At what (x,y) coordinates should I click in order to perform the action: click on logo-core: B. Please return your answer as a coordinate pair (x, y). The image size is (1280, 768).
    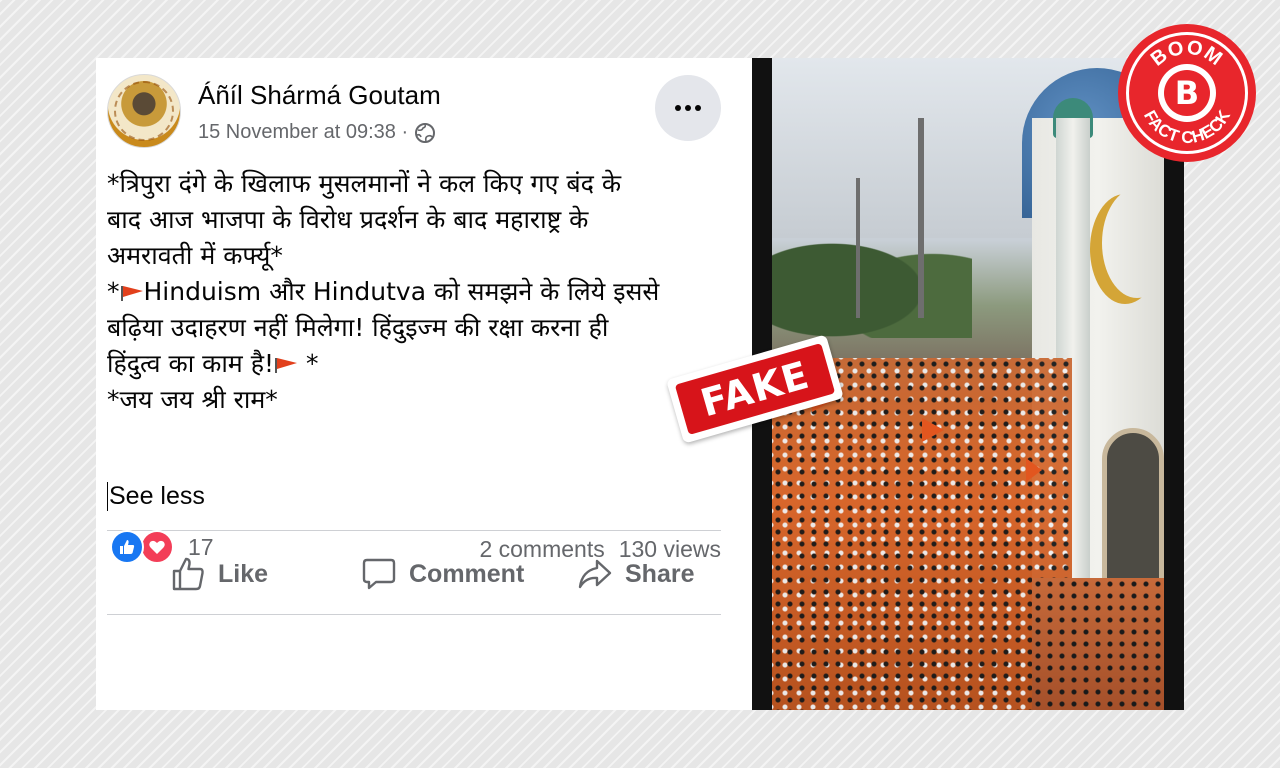
    Looking at the image, I should click on (1187, 93).